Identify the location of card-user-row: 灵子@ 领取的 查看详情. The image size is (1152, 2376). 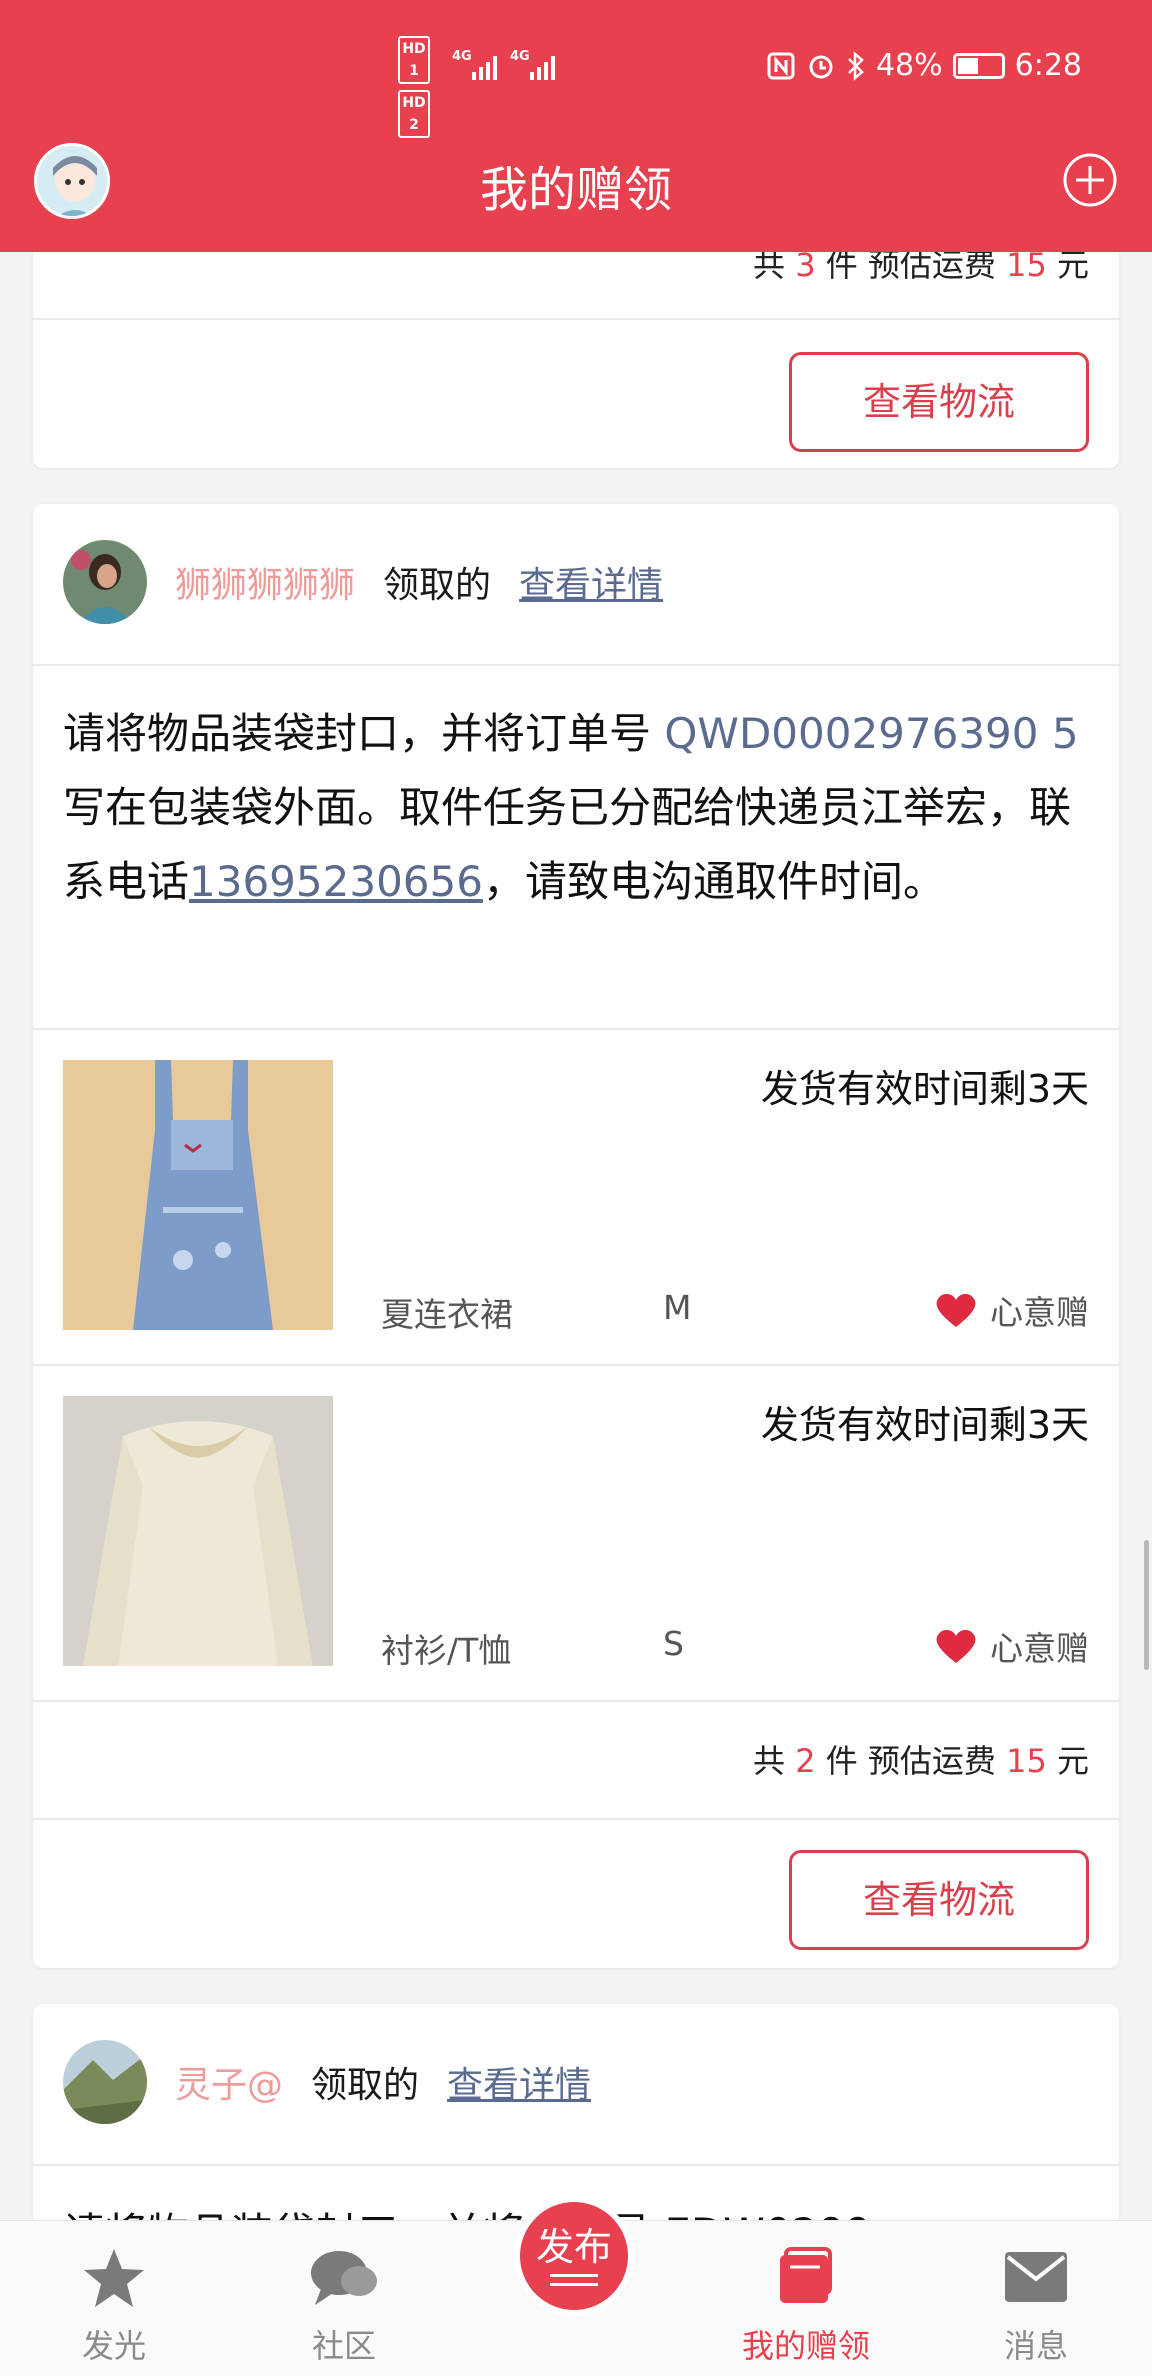
(327, 2082).